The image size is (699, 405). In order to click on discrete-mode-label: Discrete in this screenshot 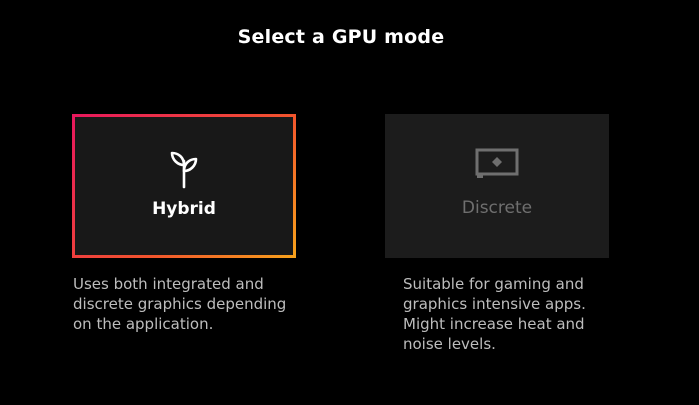, I will do `click(497, 208)`.